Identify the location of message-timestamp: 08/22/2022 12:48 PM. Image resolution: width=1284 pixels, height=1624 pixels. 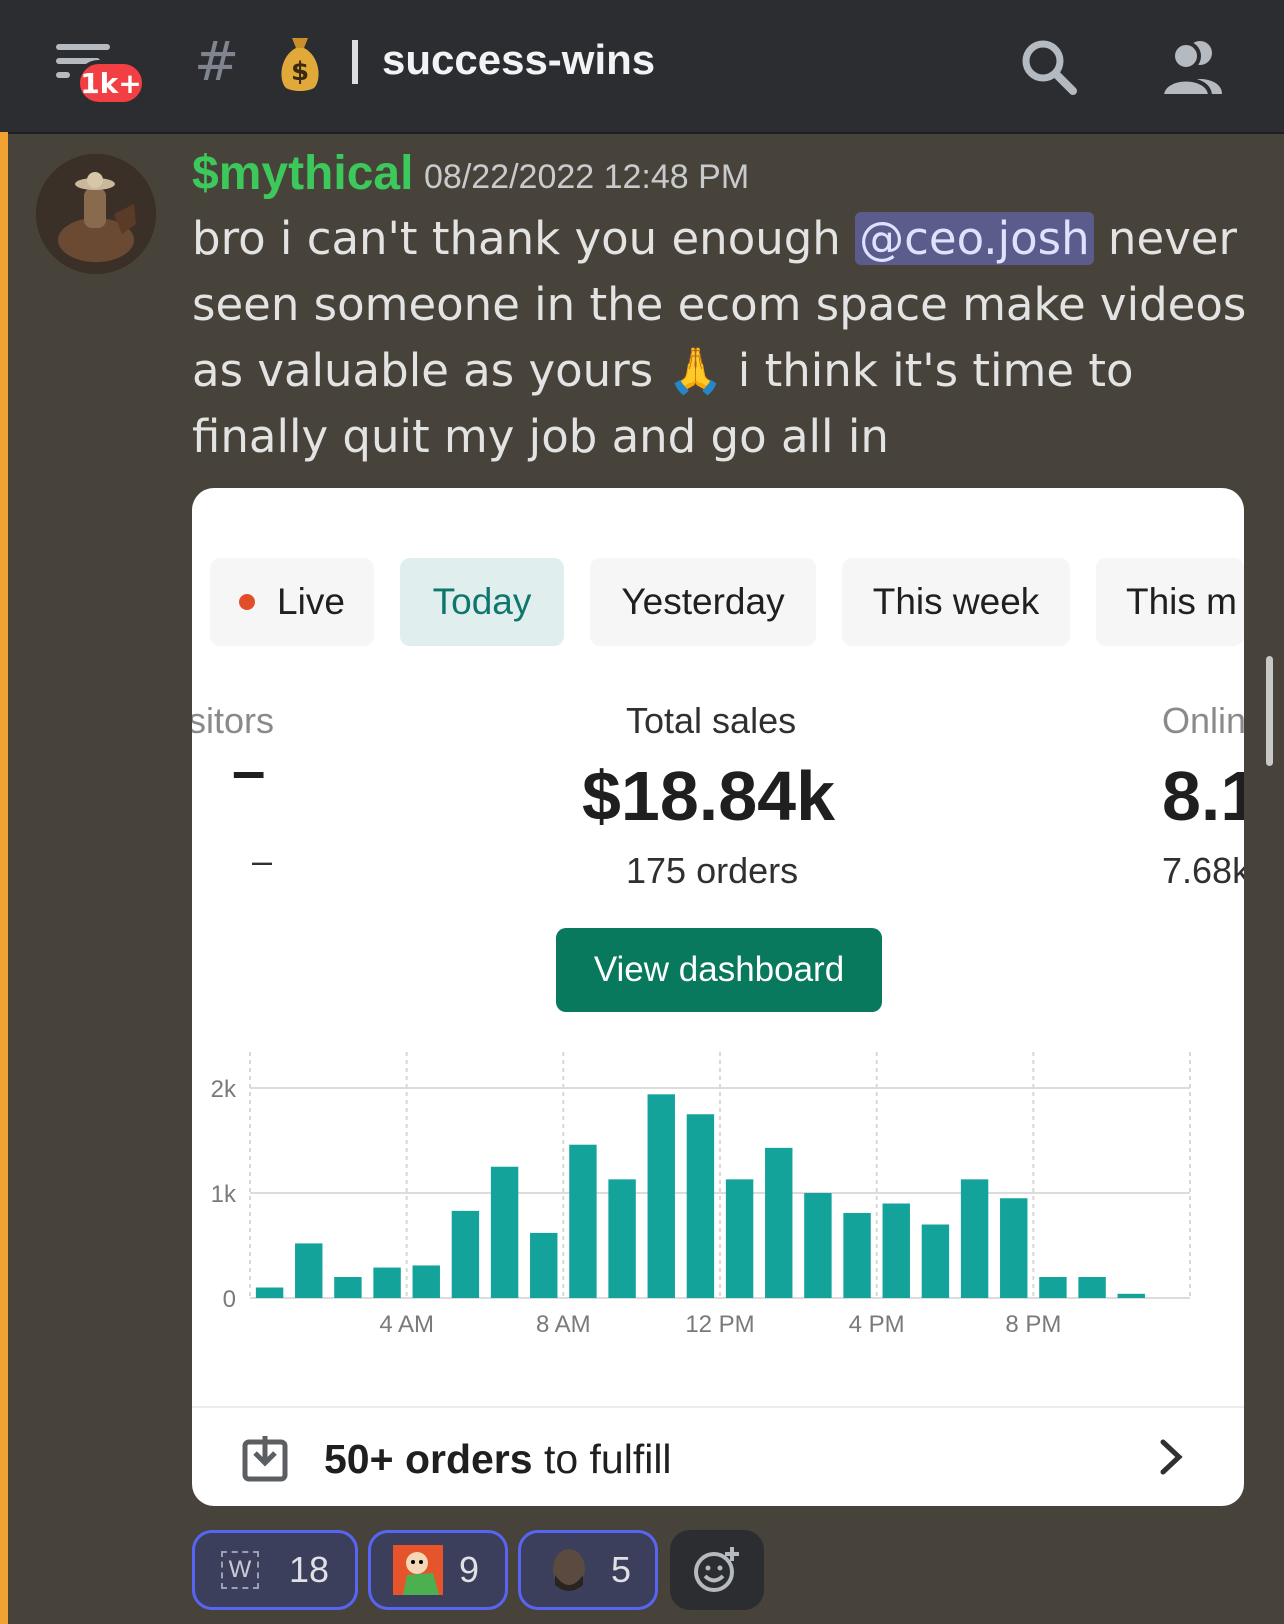
(587, 177).